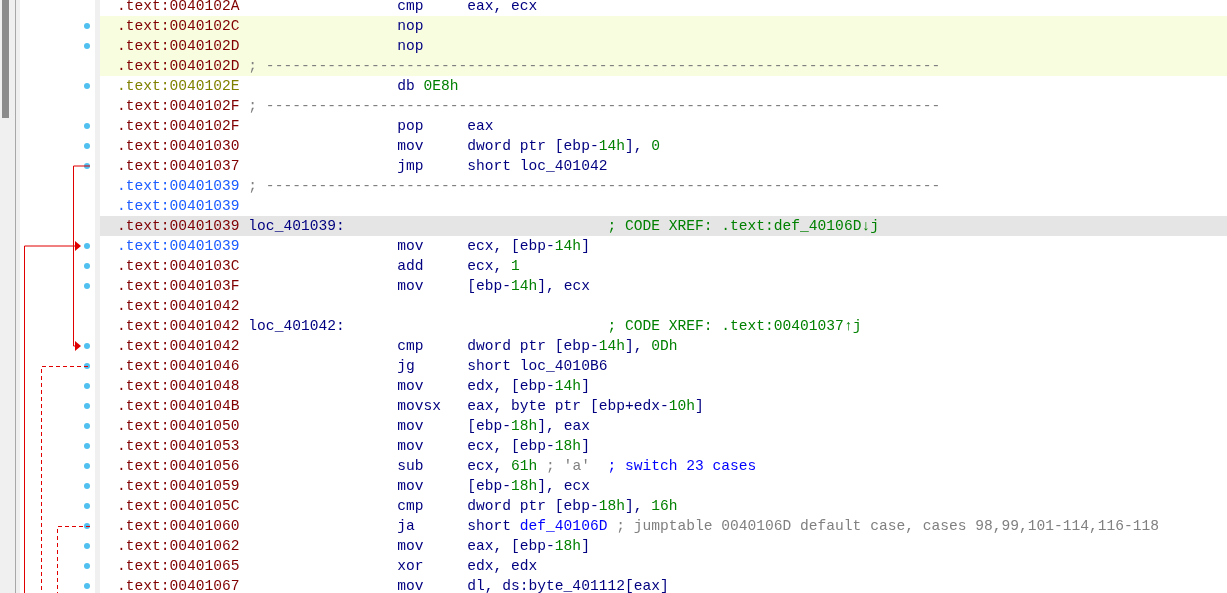 This screenshot has height=593, width=1227. What do you see at coordinates (734, 326) in the screenshot?
I see `comment-text: ; CODE XREF: .text:00401037↑j` at bounding box center [734, 326].